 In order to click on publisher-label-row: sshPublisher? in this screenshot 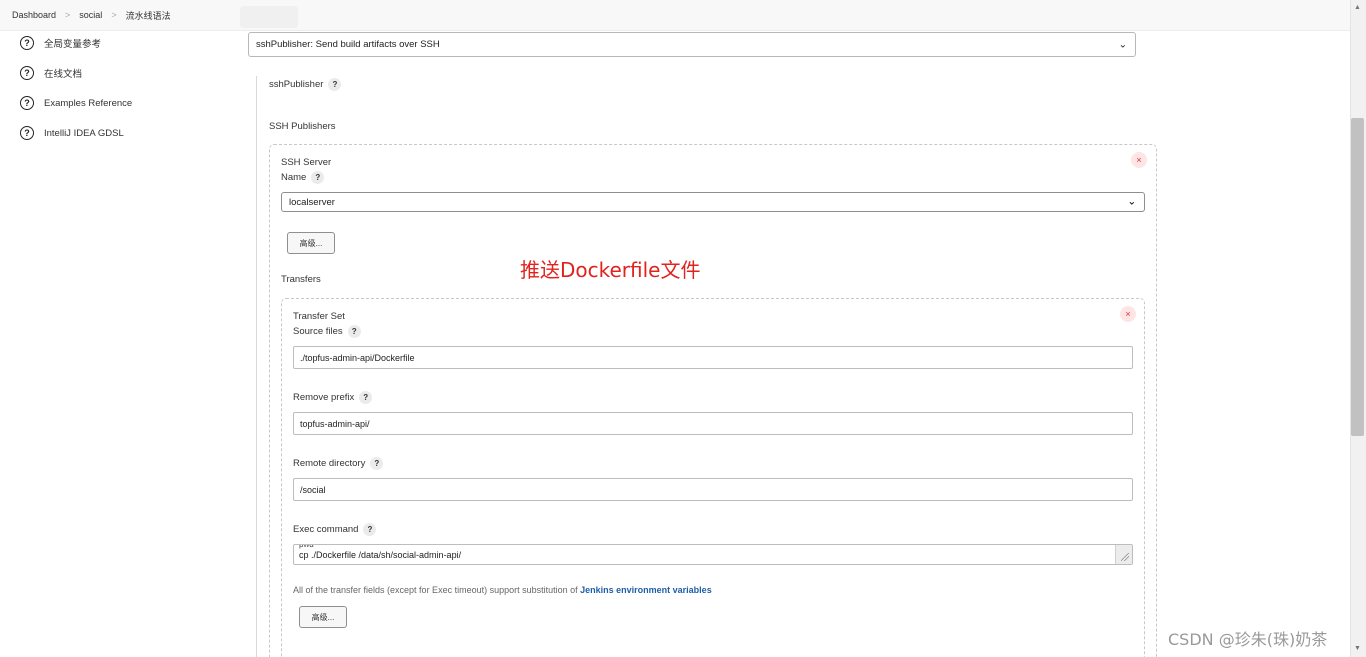, I will do `click(305, 84)`.